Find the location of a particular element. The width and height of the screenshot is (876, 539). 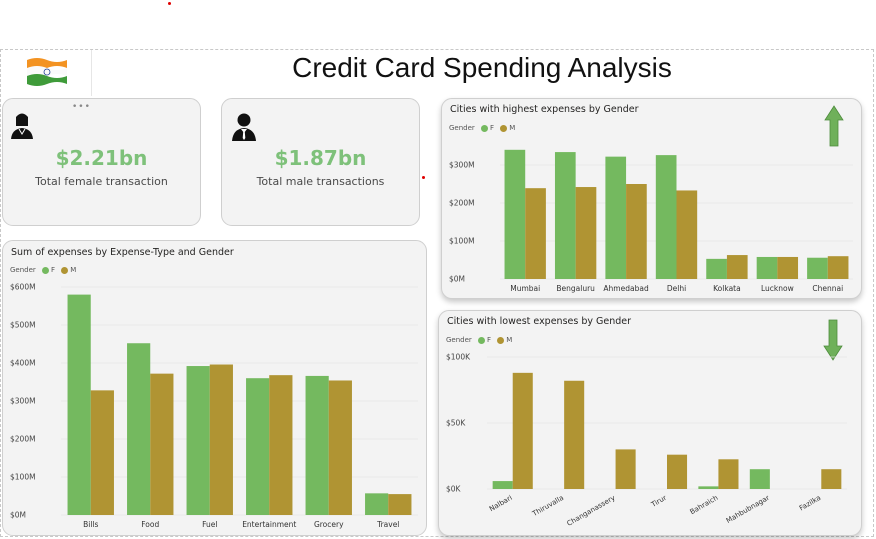

y-tick-label: $500M is located at coordinates (23, 325).